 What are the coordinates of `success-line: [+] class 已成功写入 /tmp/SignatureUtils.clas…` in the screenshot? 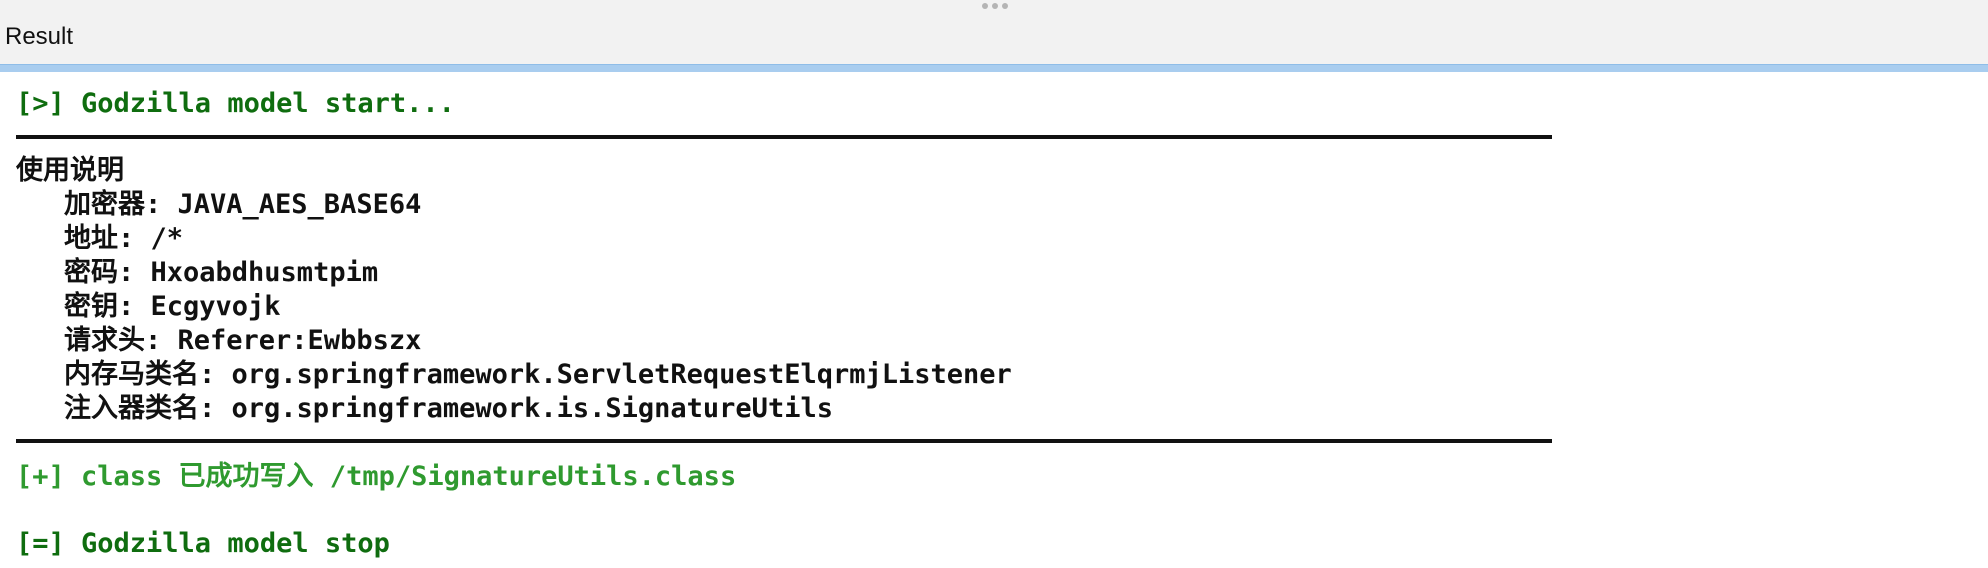 It's located at (376, 476).